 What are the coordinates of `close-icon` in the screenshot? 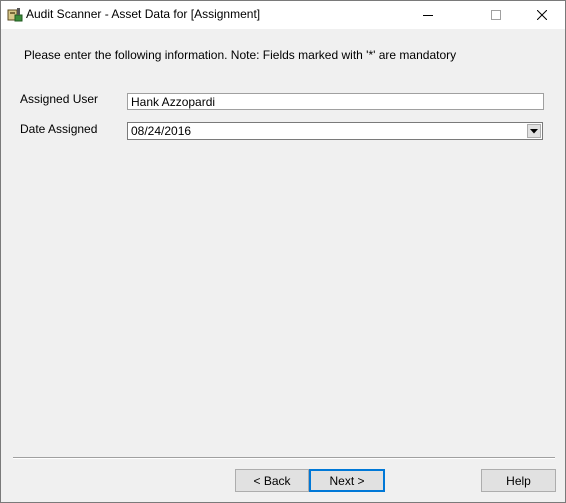 It's located at (542, 15).